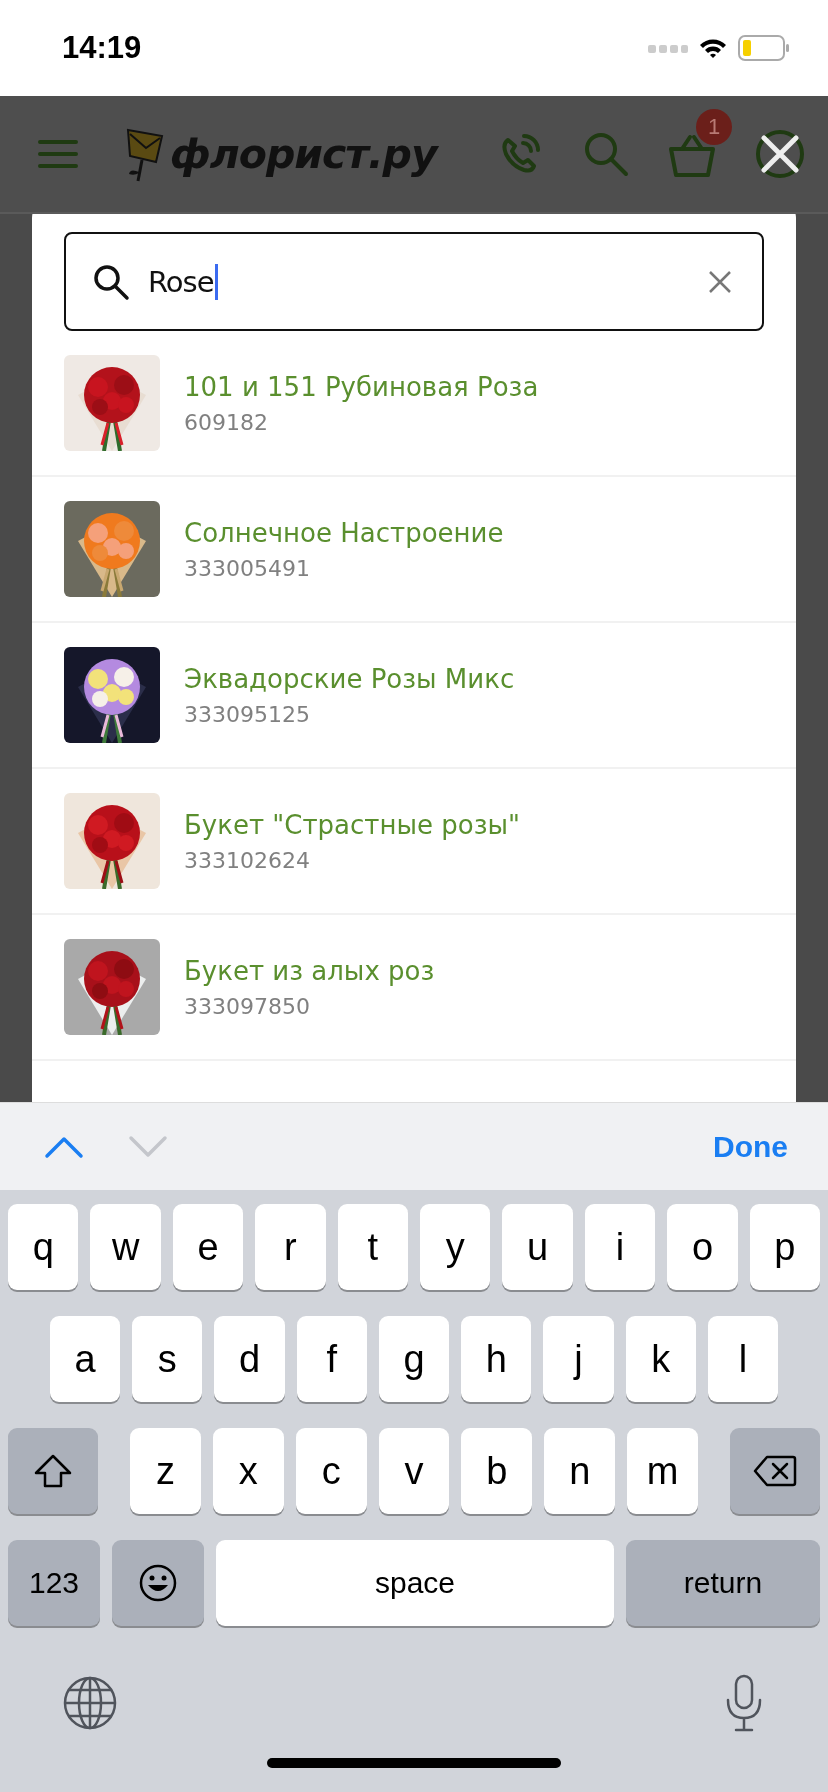 This screenshot has width=828, height=1792. What do you see at coordinates (331, 1359) in the screenshot?
I see `keyboard-key: f` at bounding box center [331, 1359].